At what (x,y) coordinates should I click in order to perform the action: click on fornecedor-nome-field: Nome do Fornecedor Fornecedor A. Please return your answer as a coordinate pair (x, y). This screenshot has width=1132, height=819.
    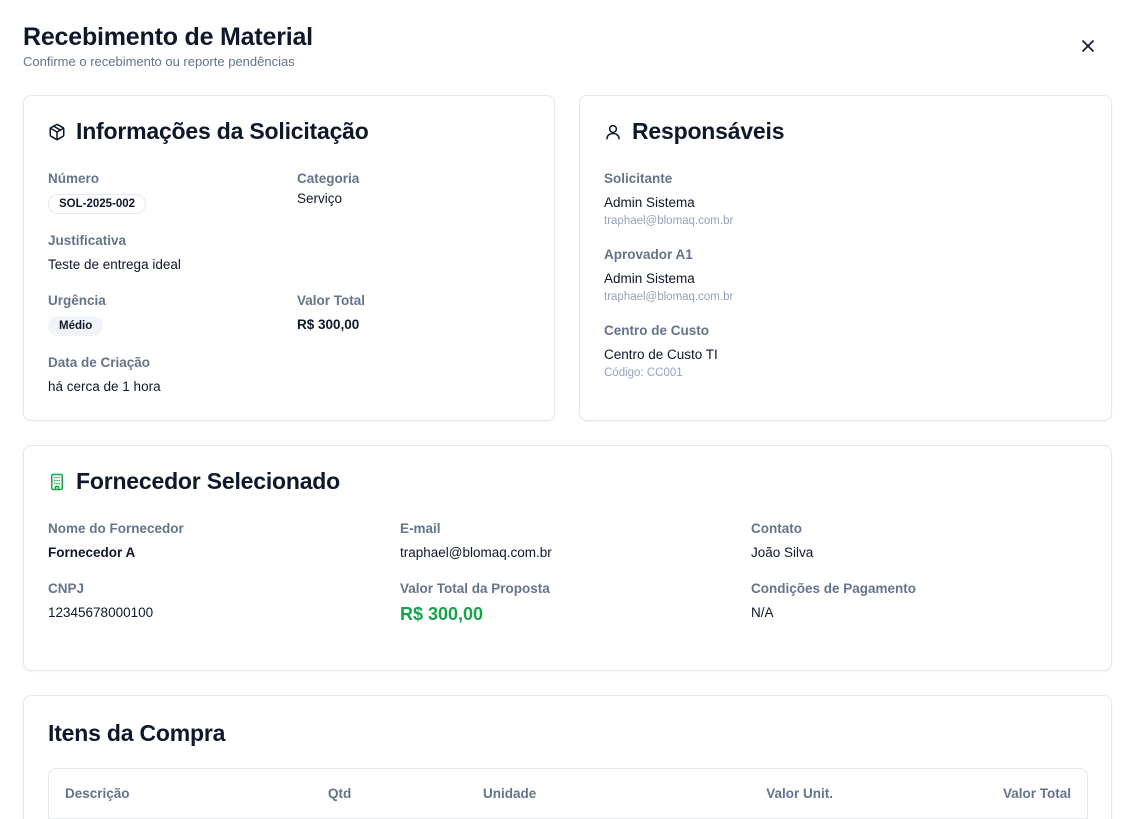
    Looking at the image, I should click on (116, 541).